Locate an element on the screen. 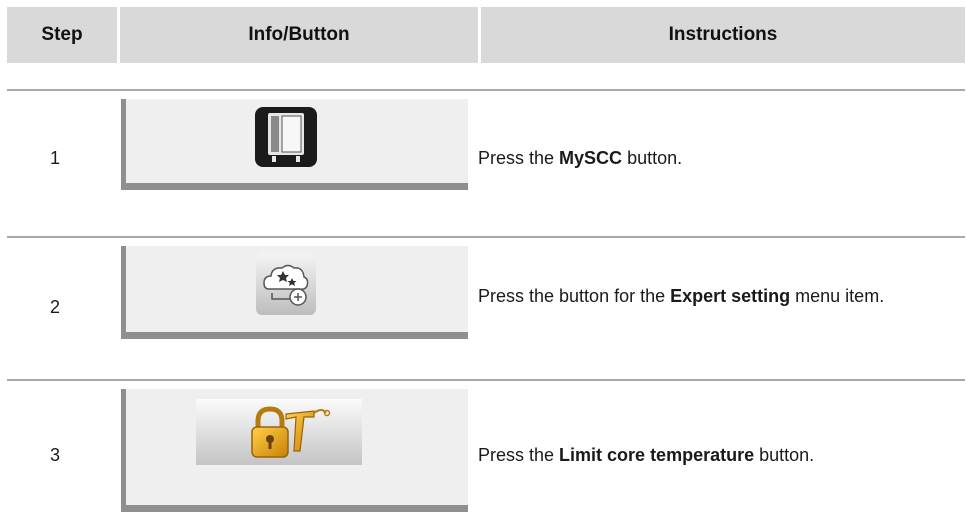 This screenshot has height=523, width=966. mysccc-oven-icon is located at coordinates (286, 139).